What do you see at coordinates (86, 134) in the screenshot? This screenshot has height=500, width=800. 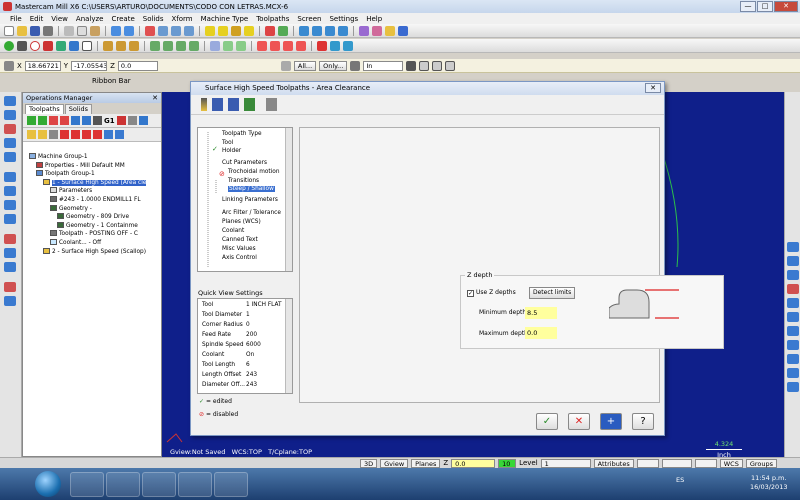 I see `insert-arrow-icon` at bounding box center [86, 134].